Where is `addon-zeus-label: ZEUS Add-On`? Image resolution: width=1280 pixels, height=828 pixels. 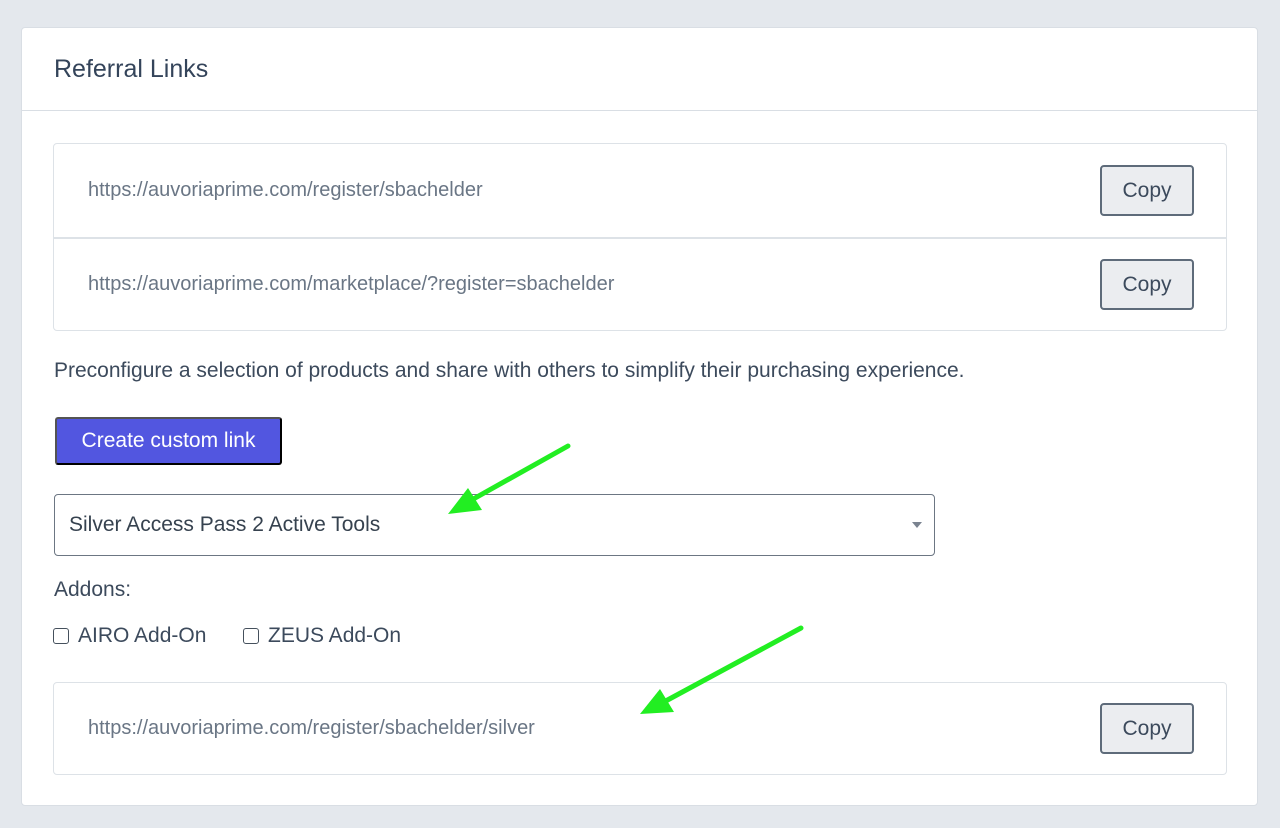
addon-zeus-label: ZEUS Add-On is located at coordinates (335, 635).